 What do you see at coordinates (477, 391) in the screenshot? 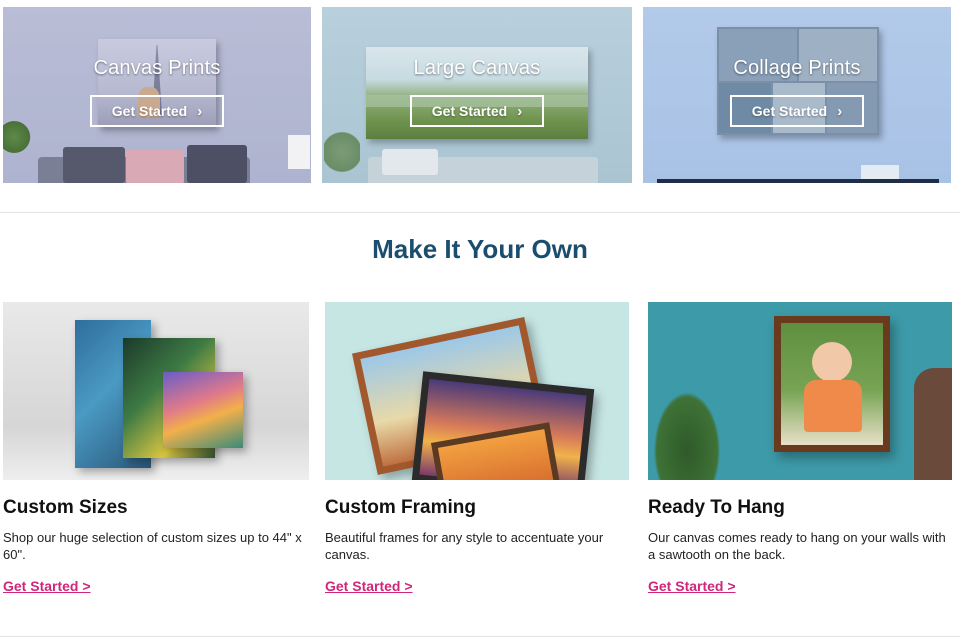
I see `feature-image-custom-framing` at bounding box center [477, 391].